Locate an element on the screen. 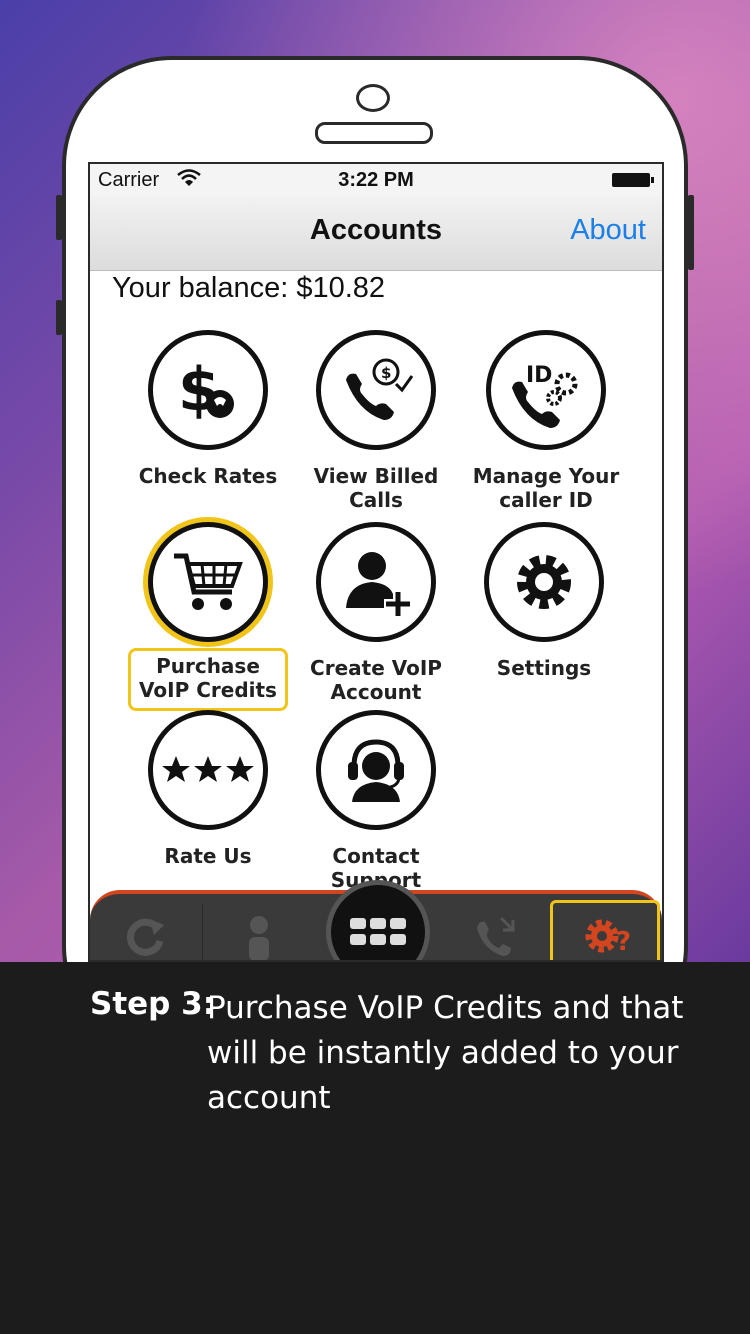 The image size is (750, 1334). step-label: Step 3: is located at coordinates (153, 1004).